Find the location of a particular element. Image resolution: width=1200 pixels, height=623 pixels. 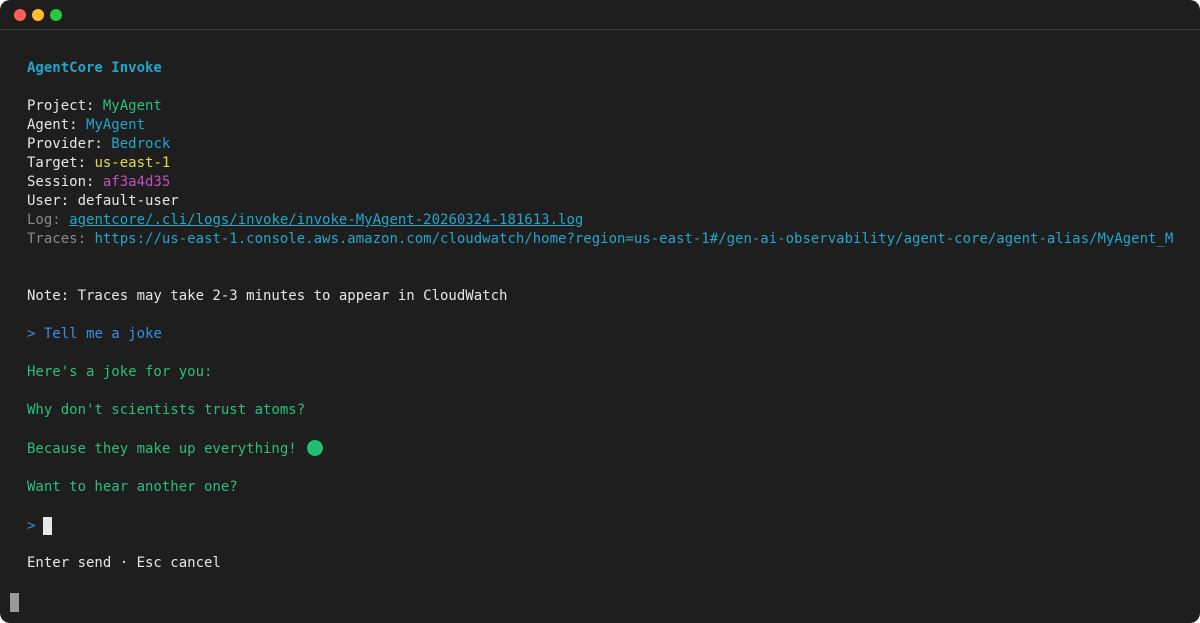

session-value: af3a4d35 is located at coordinates (136, 182).